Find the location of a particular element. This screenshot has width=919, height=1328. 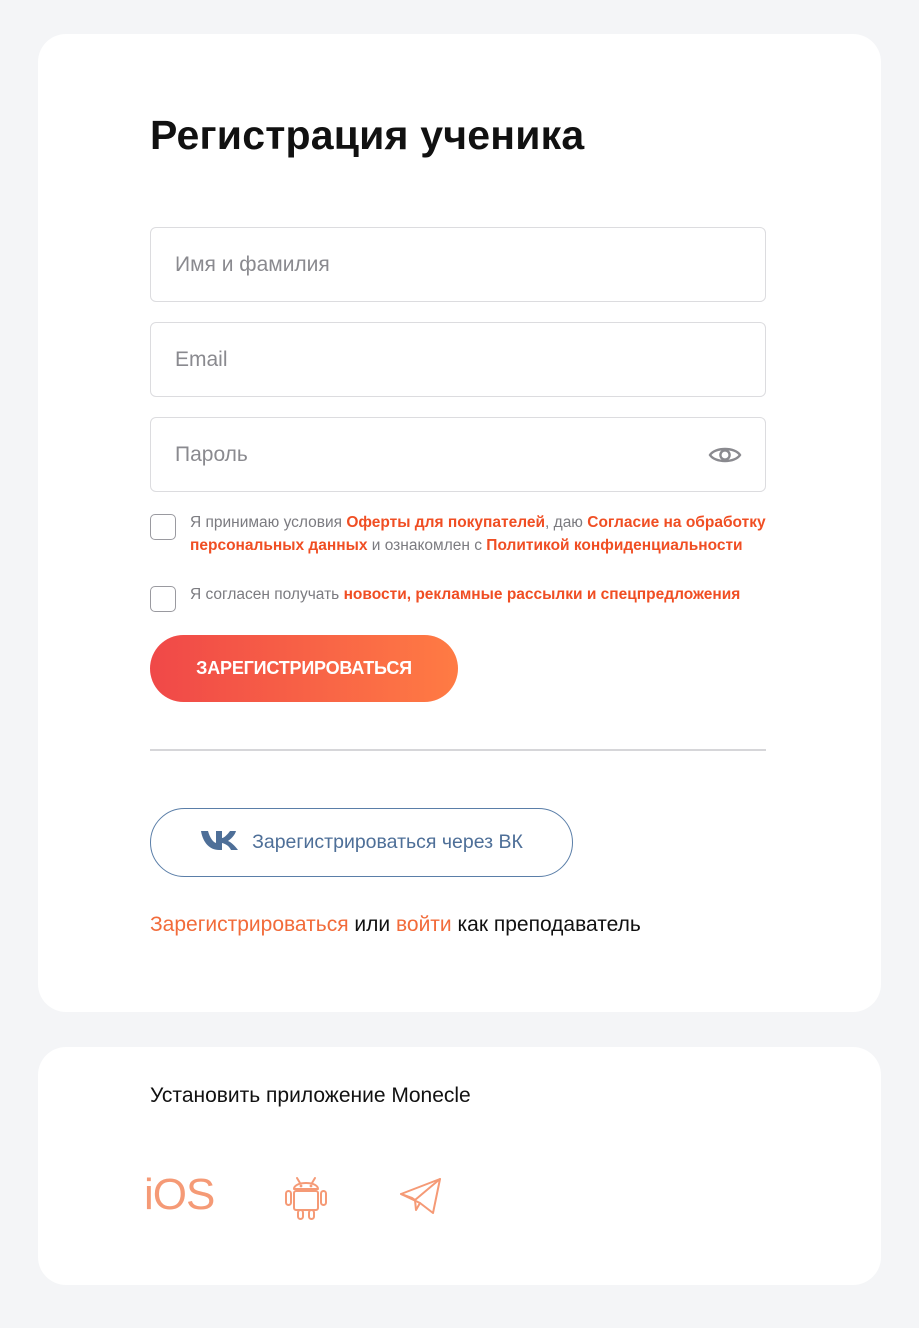

register-button: ЗАРЕГИСТРИРОВАТЬСЯ is located at coordinates (304, 668).